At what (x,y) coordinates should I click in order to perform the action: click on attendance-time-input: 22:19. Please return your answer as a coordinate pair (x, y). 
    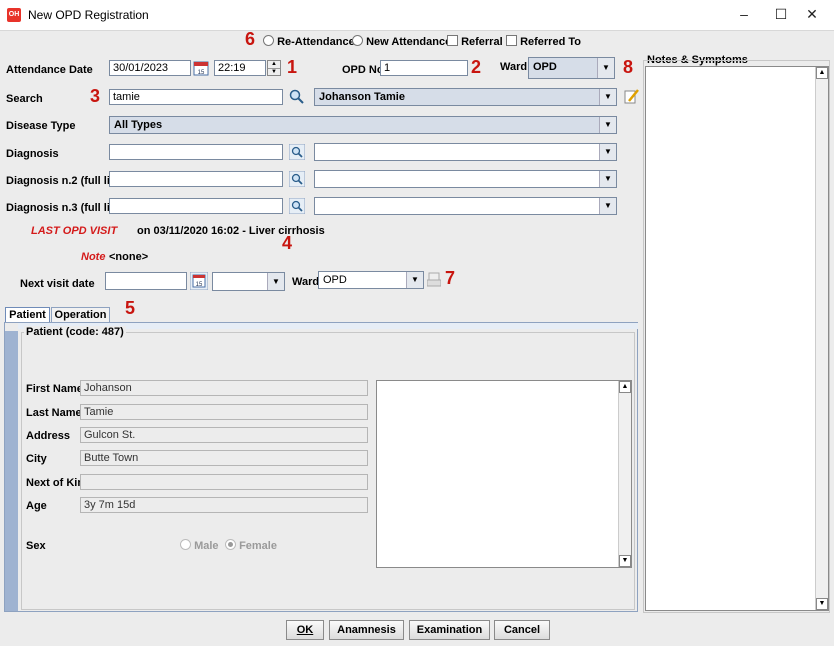
    Looking at the image, I should click on (240, 68).